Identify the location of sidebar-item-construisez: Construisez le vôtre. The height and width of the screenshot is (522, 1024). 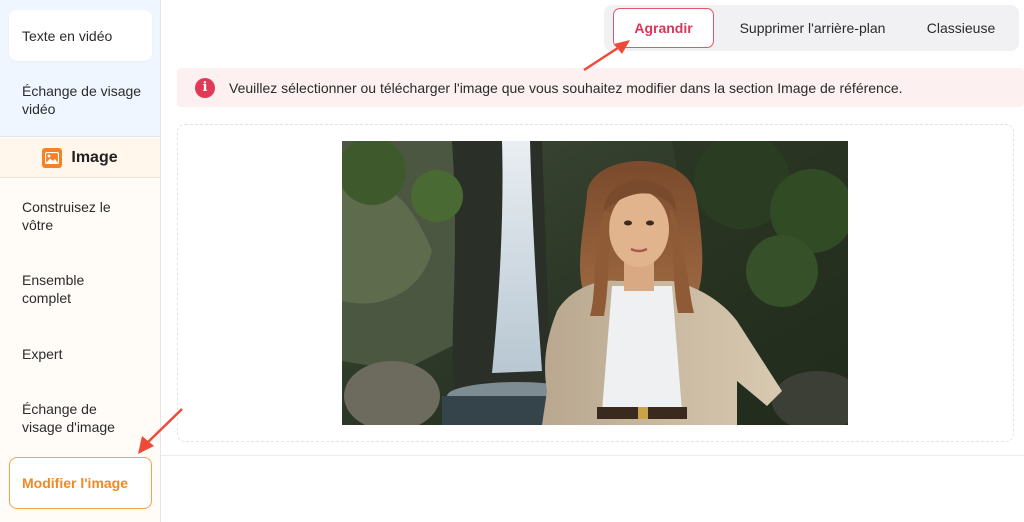
(77, 216).